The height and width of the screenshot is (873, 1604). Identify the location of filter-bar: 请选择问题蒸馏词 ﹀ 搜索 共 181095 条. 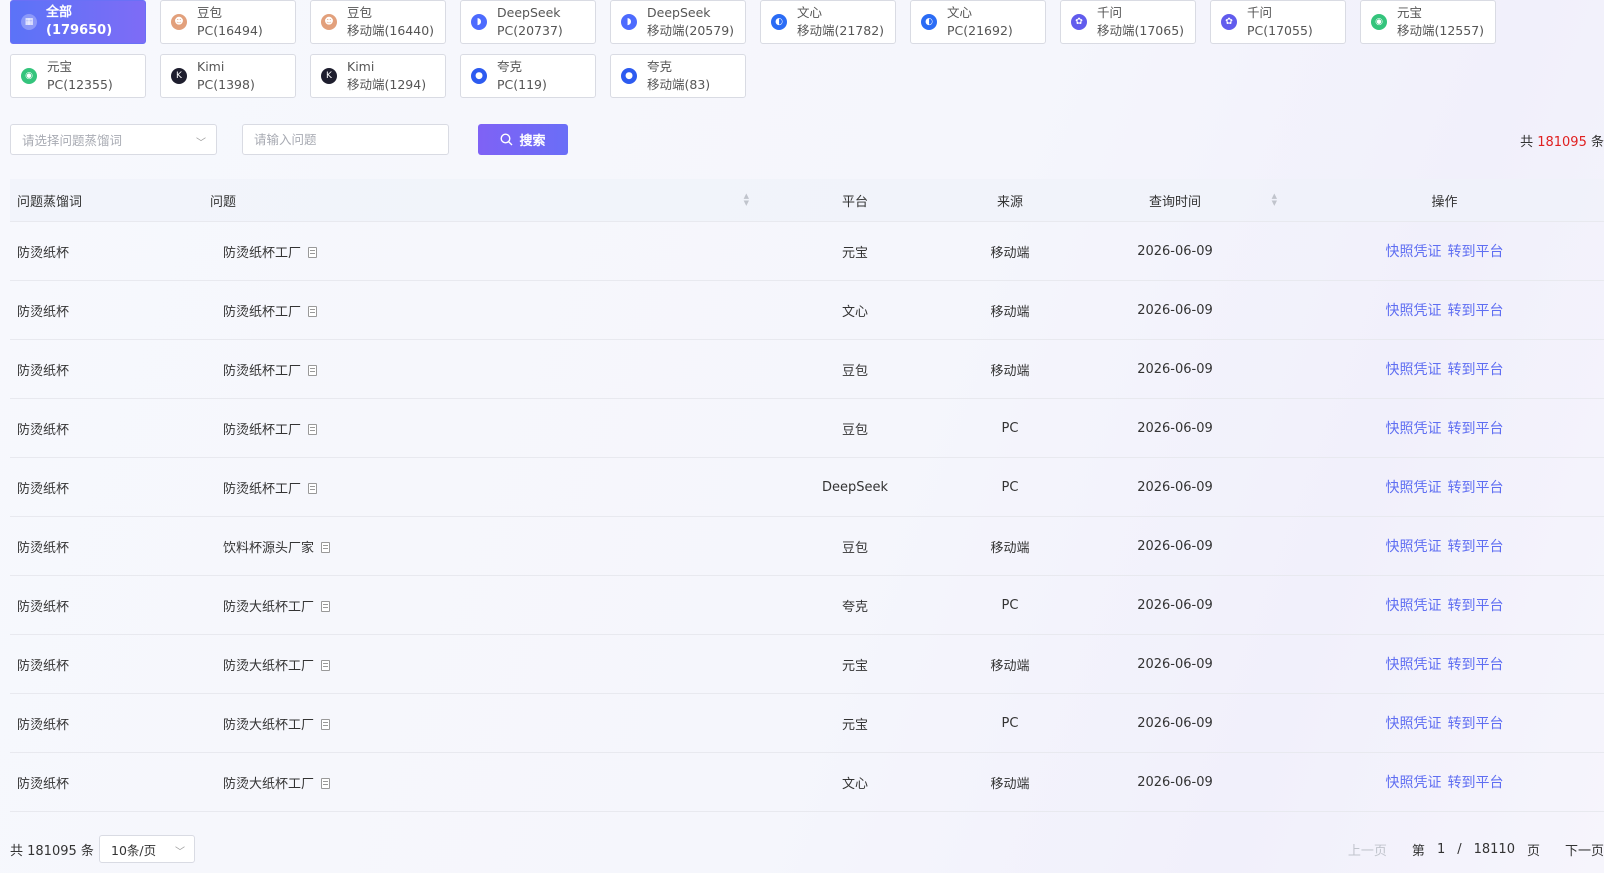
(807, 140).